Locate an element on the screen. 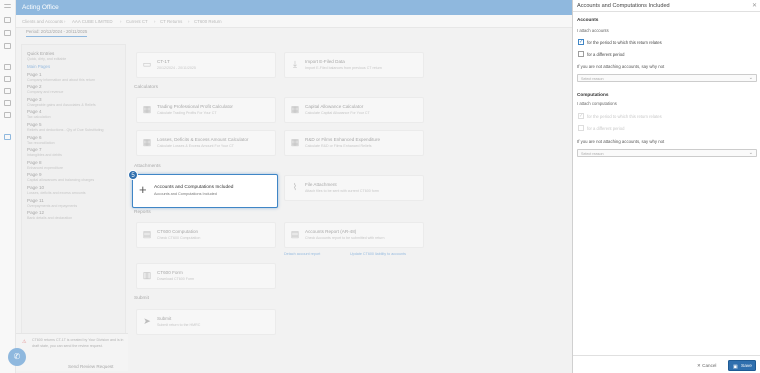 The width and height of the screenshot is (760, 373). step-badge: 5 is located at coordinates (133, 175).